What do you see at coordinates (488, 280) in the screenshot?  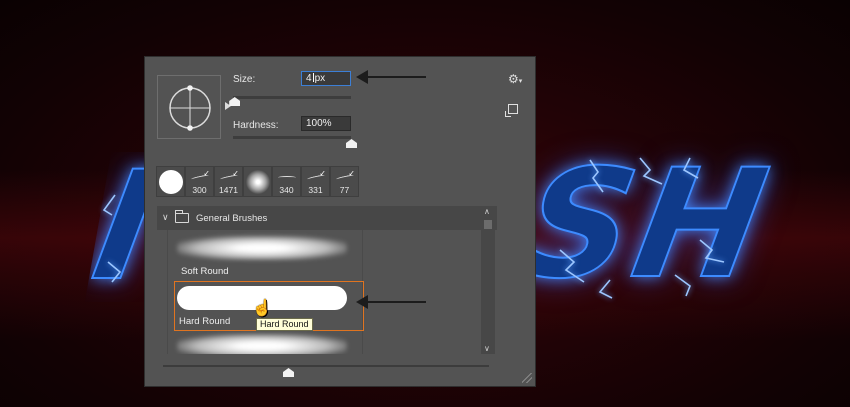 I see `list-scrollbar: ∧ ∨` at bounding box center [488, 280].